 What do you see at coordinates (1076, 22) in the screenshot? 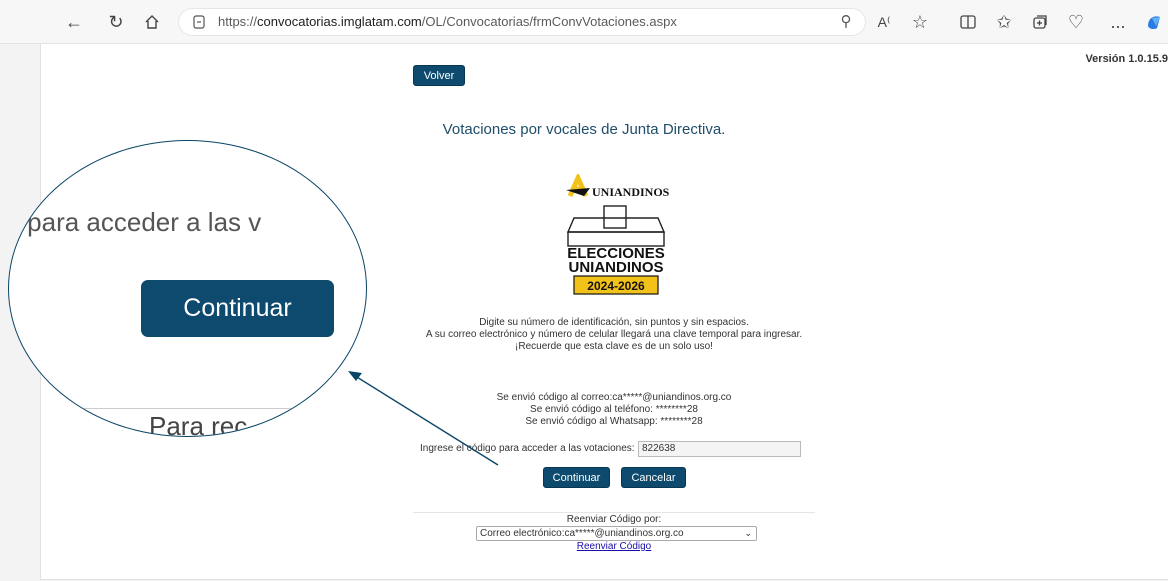
I see `browser-essentials-icon: ♡` at bounding box center [1076, 22].